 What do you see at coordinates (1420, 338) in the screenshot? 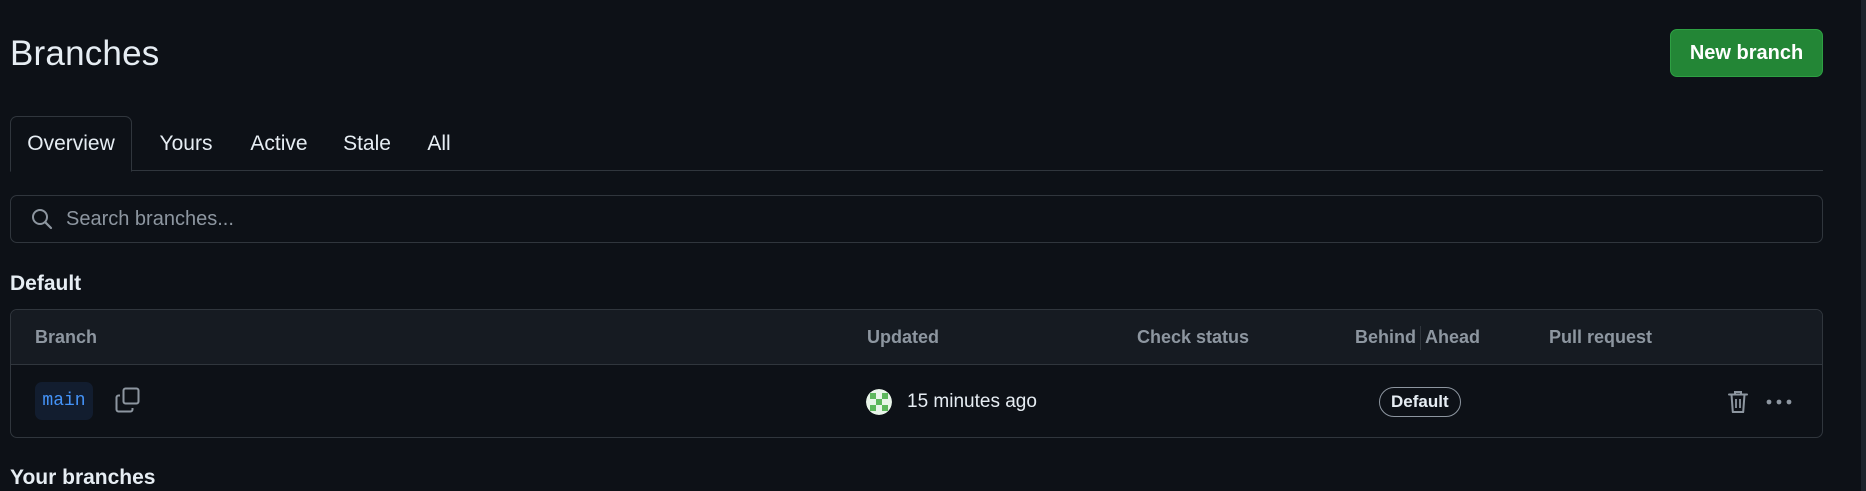
I see `behind-ahead-divider` at bounding box center [1420, 338].